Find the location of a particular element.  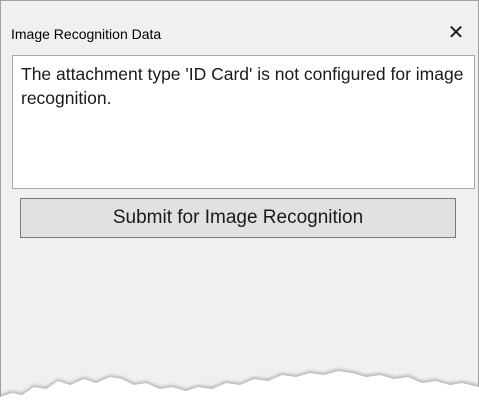

panel-title: Image Recognition Data is located at coordinates (86, 34).